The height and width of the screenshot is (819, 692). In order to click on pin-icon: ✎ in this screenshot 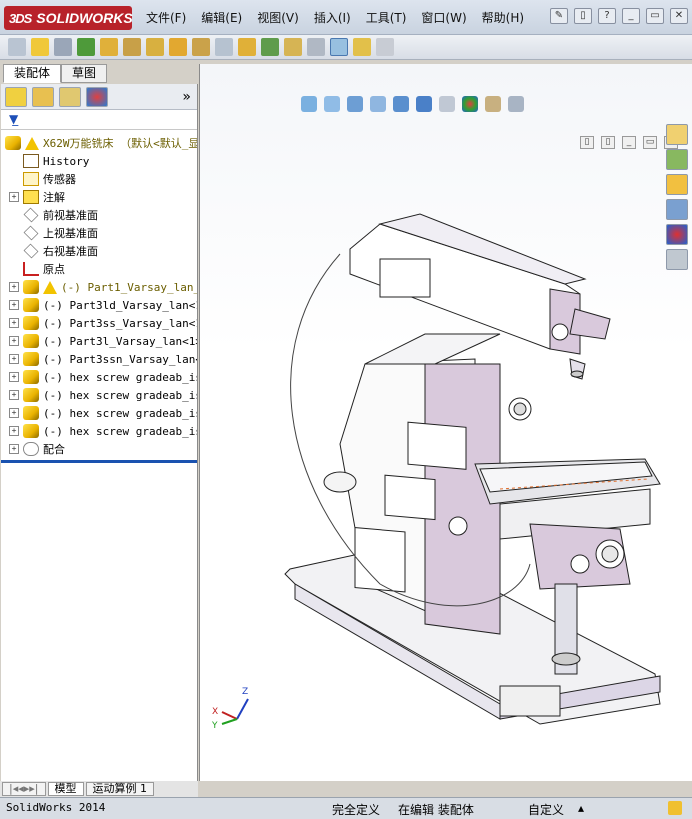, I will do `click(559, 16)`.